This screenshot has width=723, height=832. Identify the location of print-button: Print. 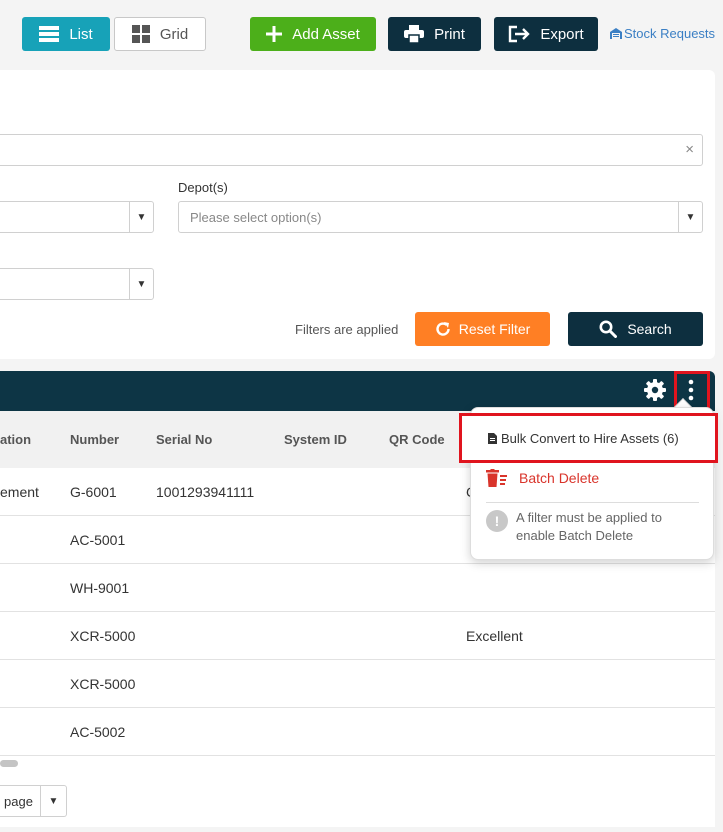
(434, 34).